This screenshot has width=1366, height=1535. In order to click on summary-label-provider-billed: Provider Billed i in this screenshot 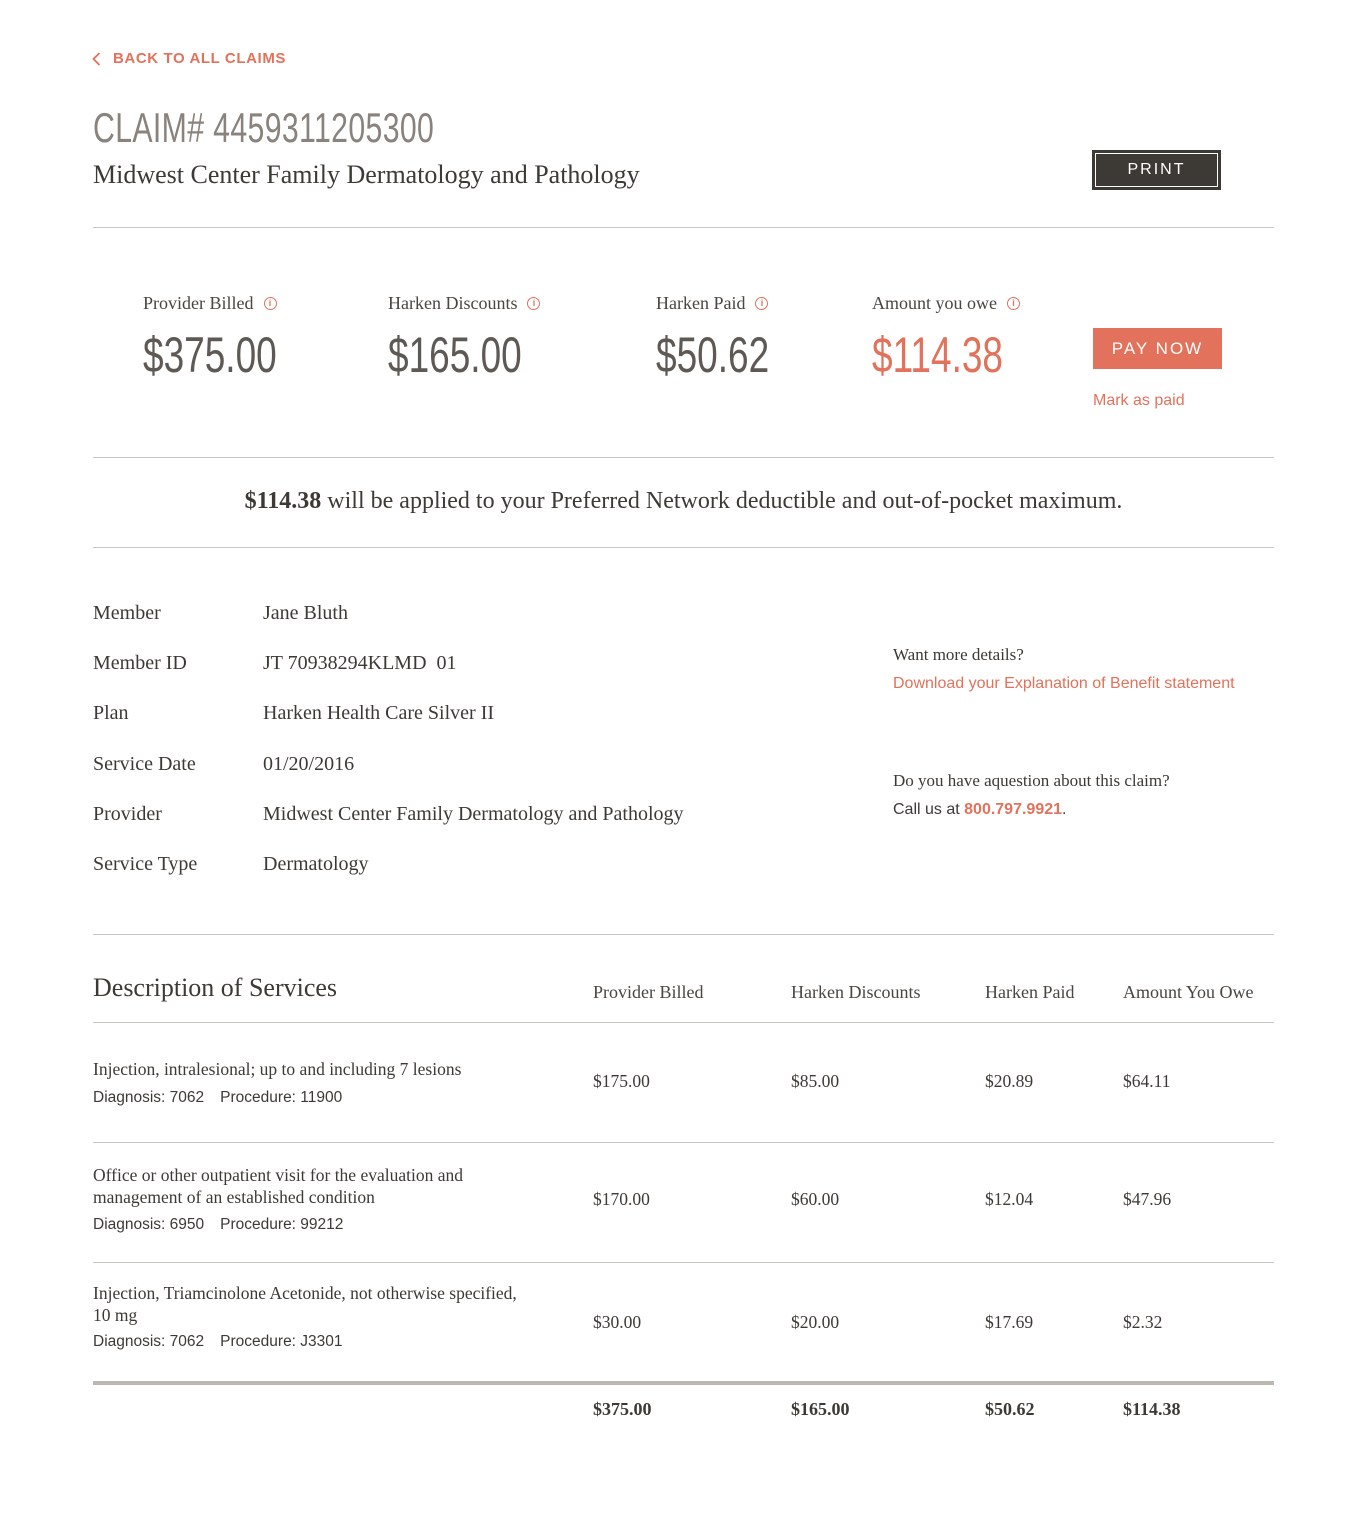, I will do `click(210, 303)`.